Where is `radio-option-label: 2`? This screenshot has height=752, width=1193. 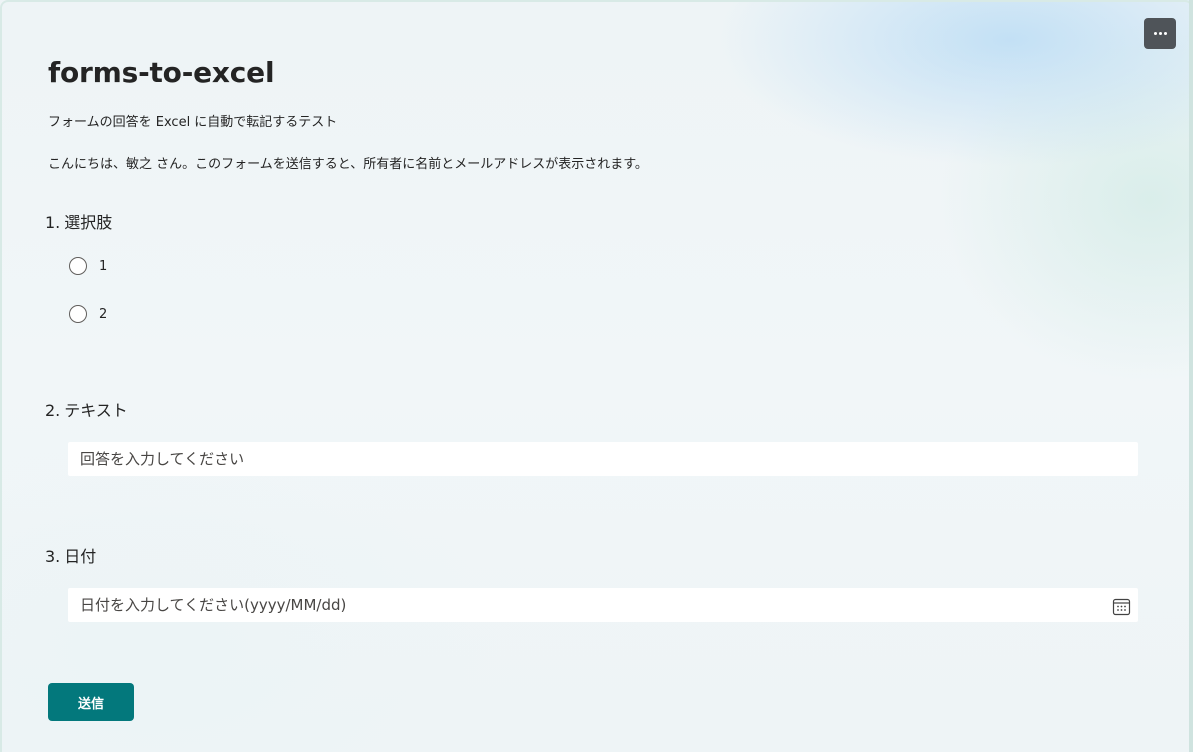 radio-option-label: 2 is located at coordinates (103, 314).